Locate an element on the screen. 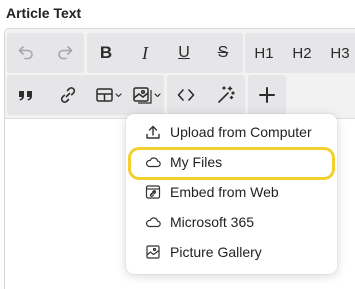 Image resolution: width=355 pixels, height=289 pixels. plus-icon is located at coordinates (267, 95).